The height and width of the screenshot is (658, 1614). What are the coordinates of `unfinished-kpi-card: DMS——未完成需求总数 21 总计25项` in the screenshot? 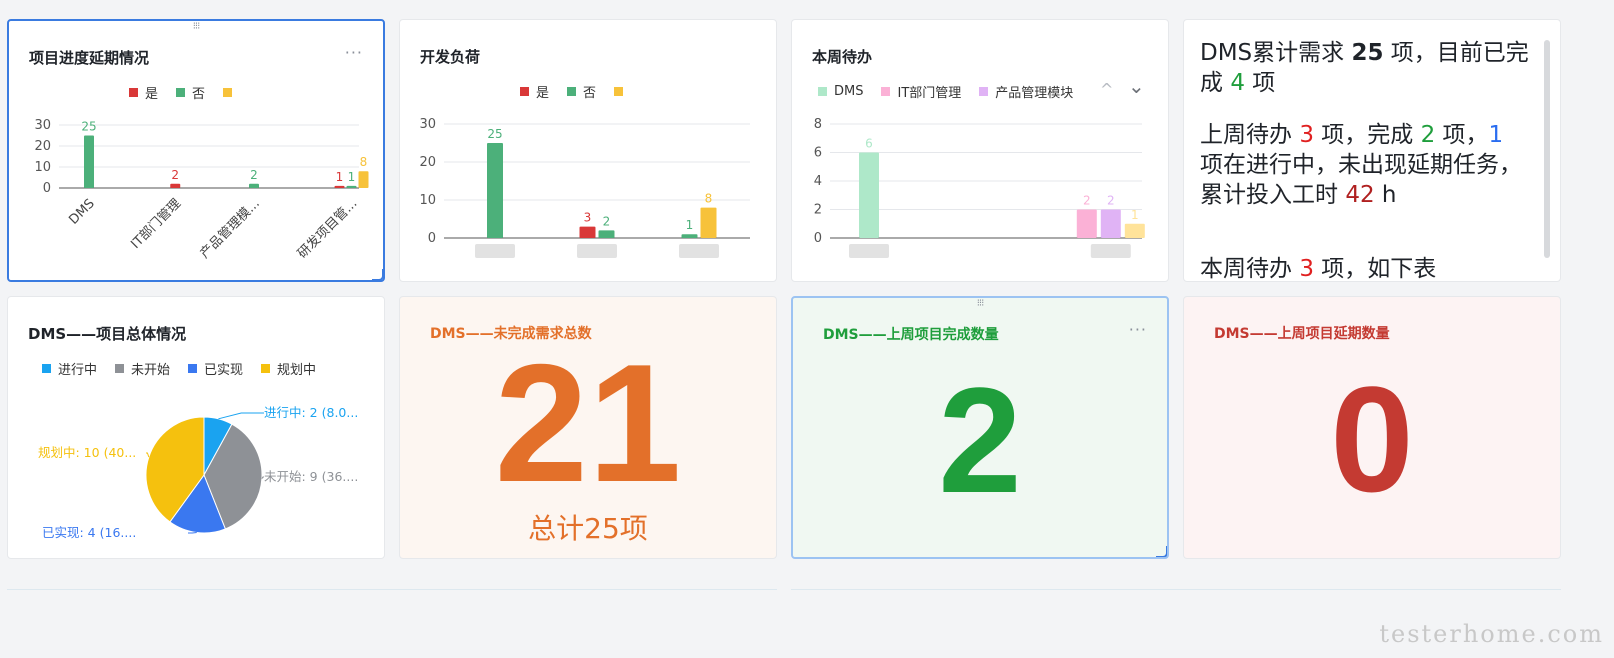 It's located at (588, 427).